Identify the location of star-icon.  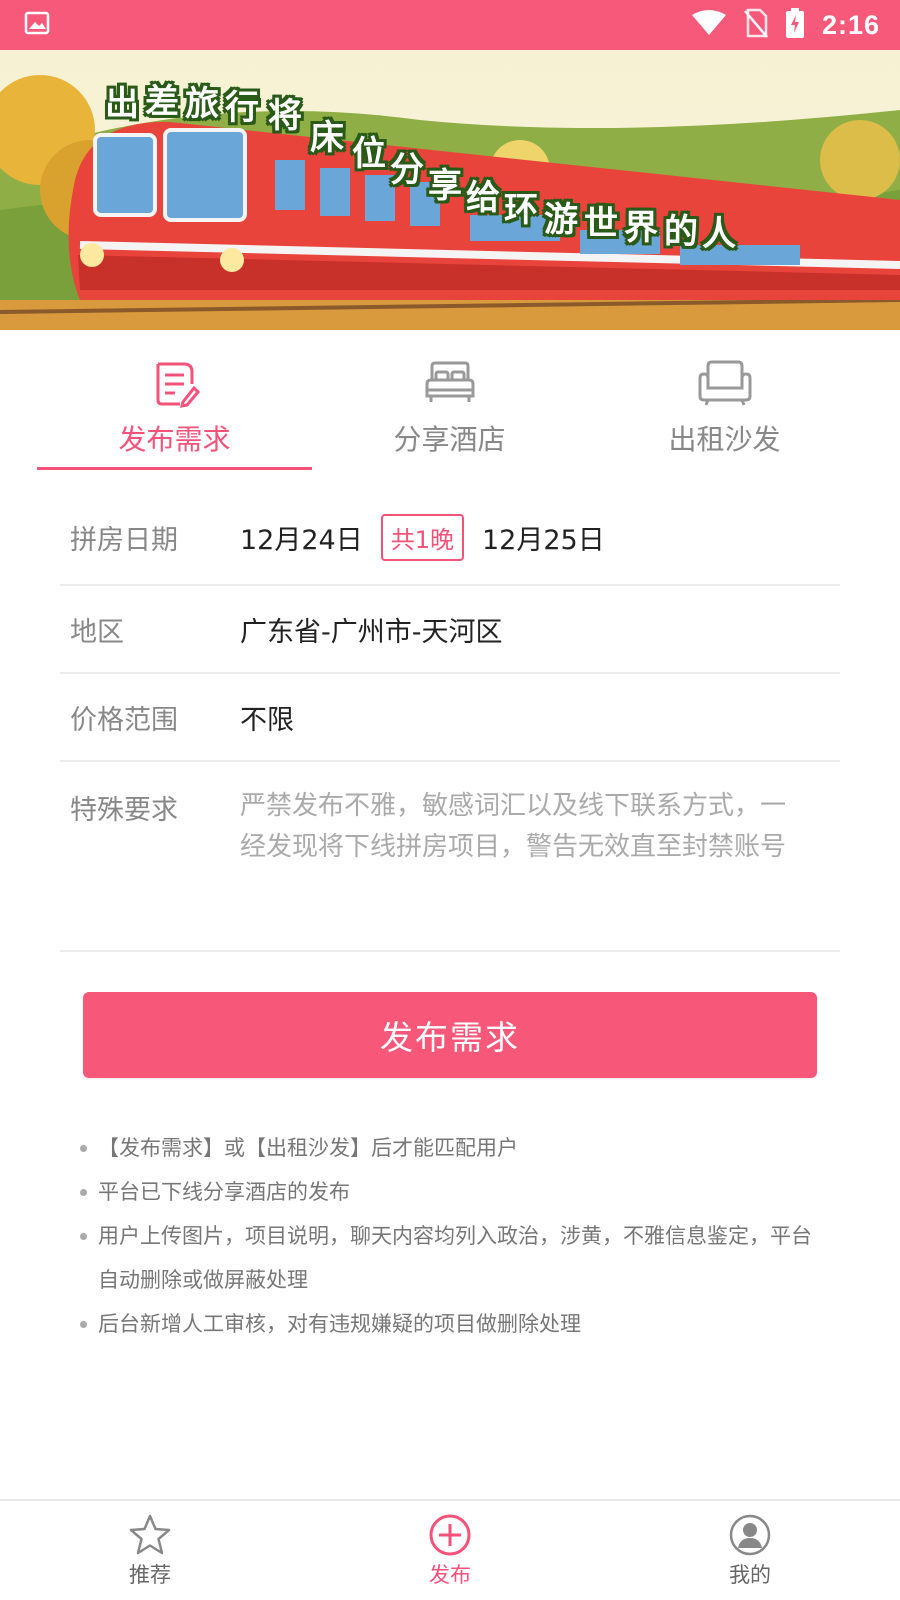
(150, 1535).